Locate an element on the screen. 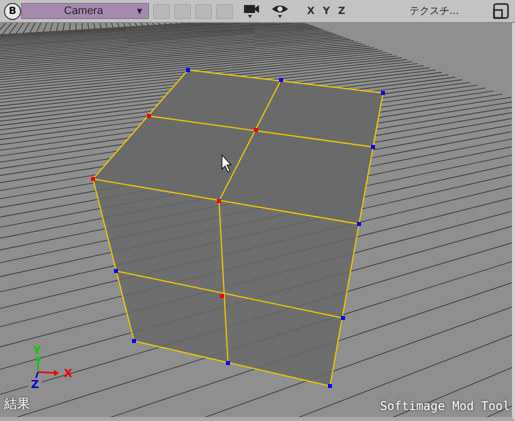 This screenshot has height=421, width=515. video-camera-icon is located at coordinates (252, 11).